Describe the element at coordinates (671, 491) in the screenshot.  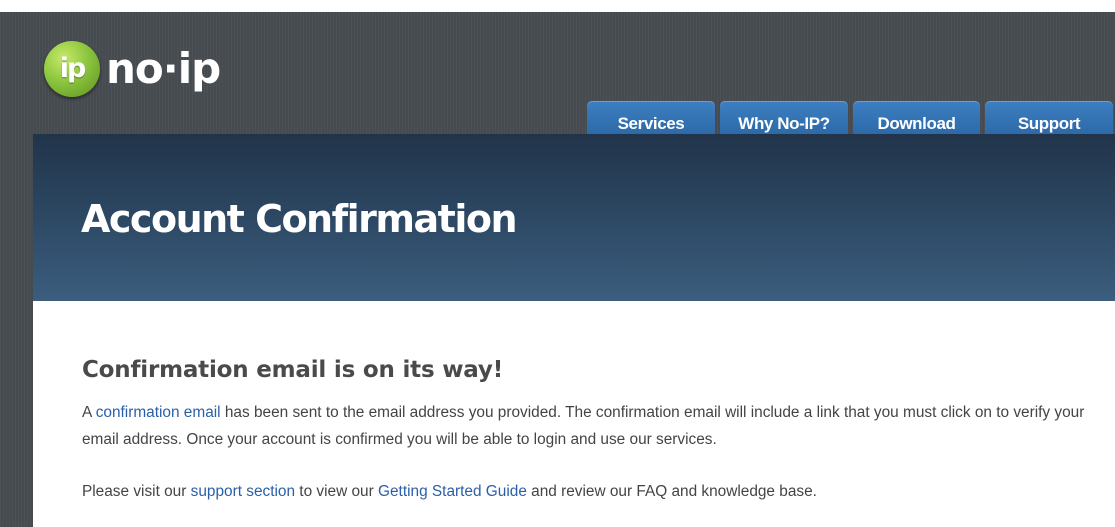
I see `paragraph-text: and review our FAQ and knowledge base.` at that location.